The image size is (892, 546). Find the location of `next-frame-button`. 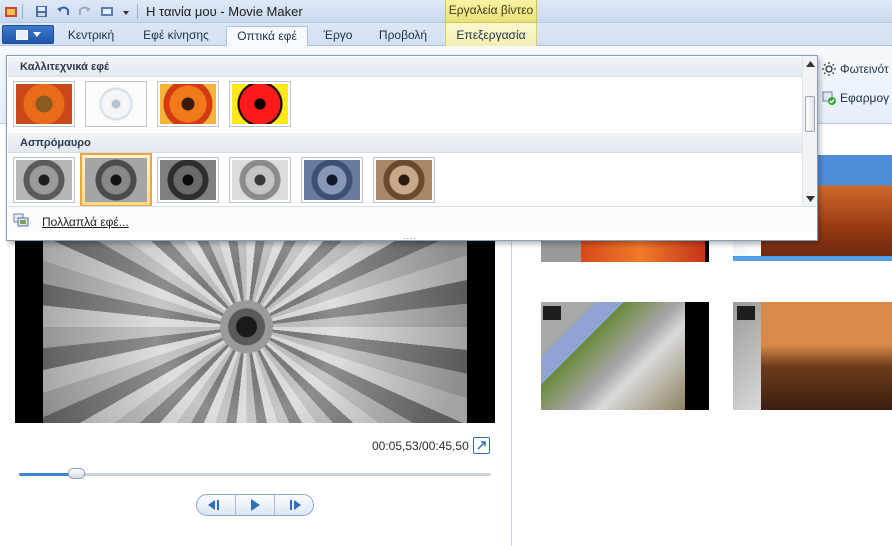

next-frame-button is located at coordinates (294, 505).